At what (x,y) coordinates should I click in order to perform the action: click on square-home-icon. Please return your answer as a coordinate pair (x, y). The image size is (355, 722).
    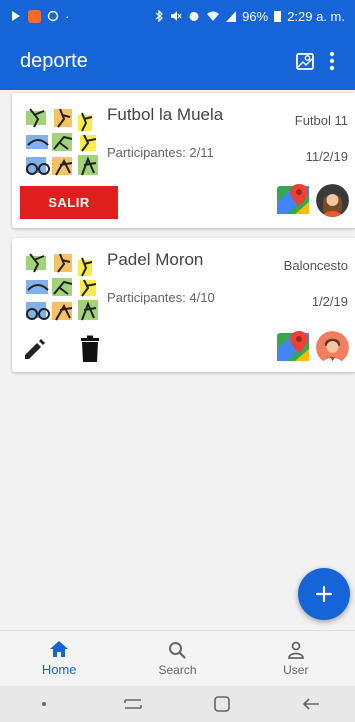
    Looking at the image, I should click on (222, 704).